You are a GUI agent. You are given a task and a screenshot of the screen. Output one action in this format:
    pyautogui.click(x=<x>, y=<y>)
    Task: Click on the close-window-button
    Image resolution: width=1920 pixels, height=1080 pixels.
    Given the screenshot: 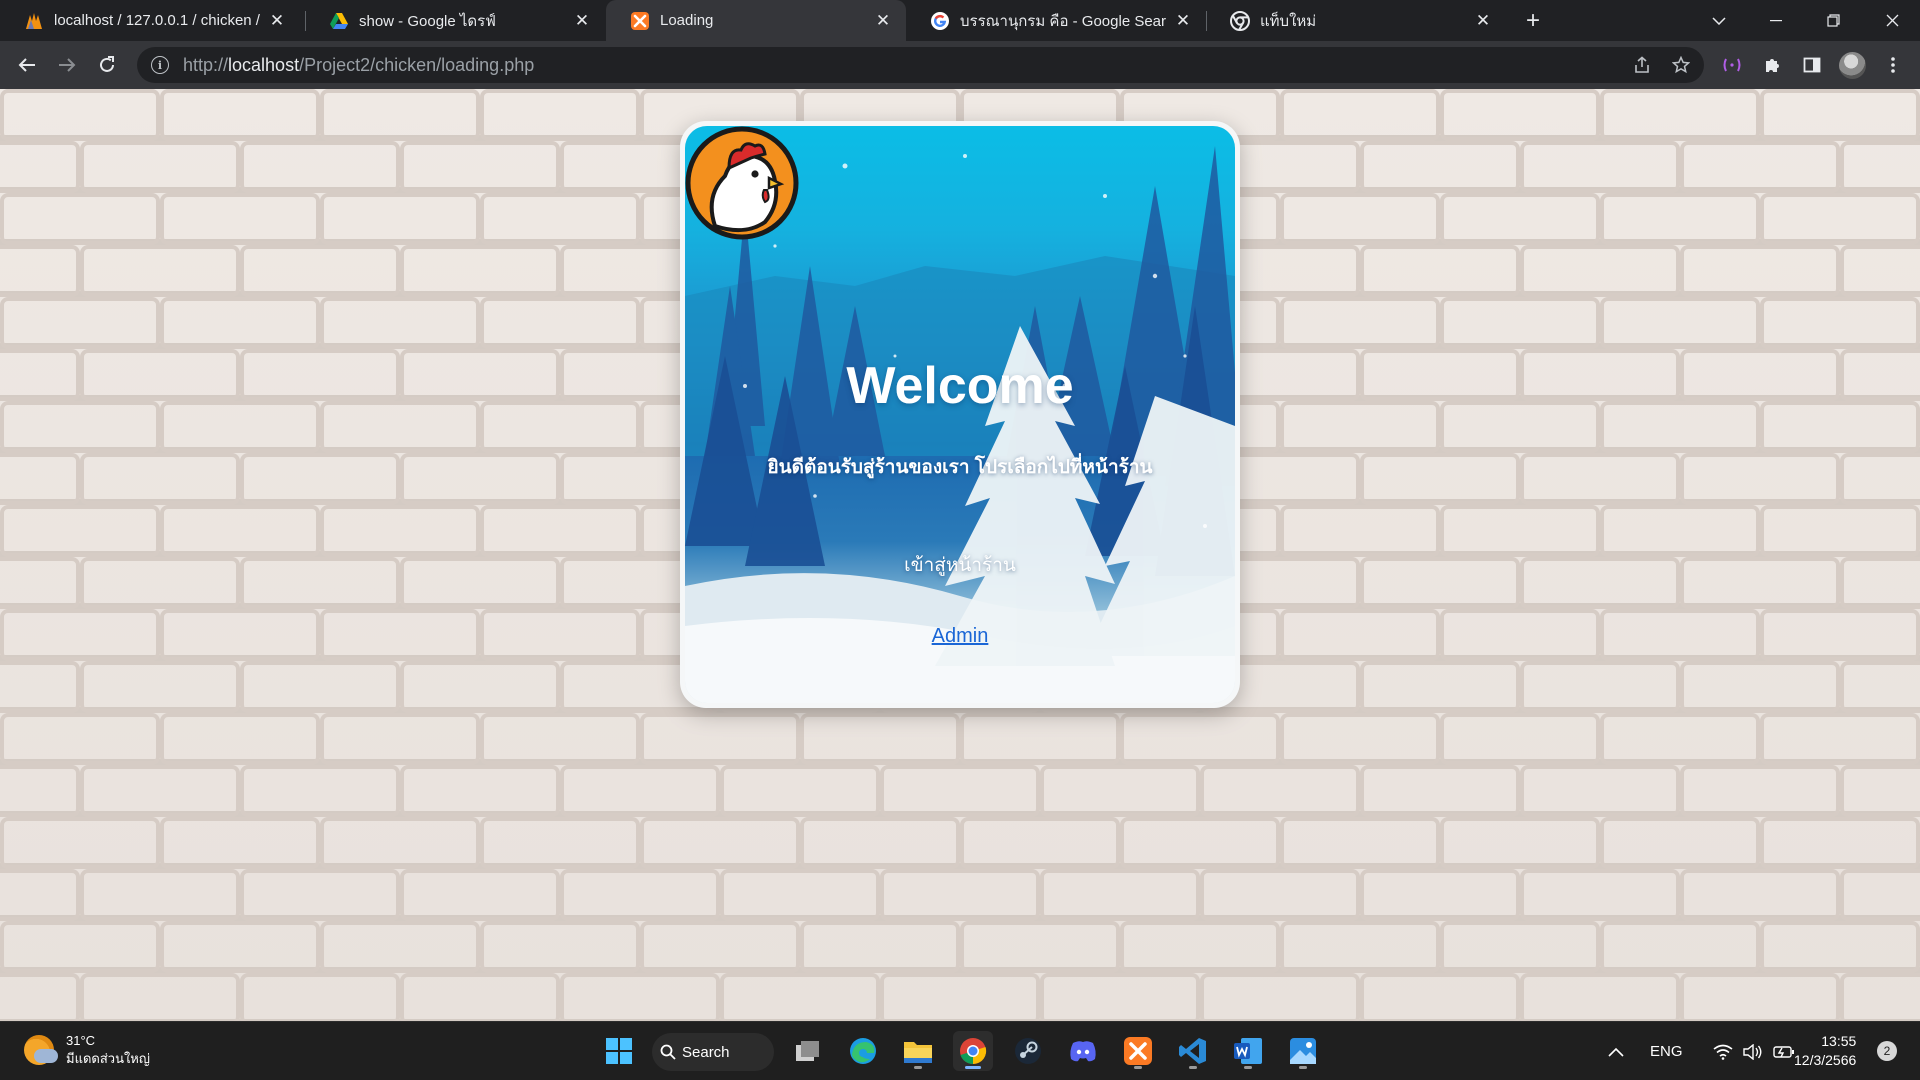 What is the action you would take?
    pyautogui.click(x=1892, y=20)
    